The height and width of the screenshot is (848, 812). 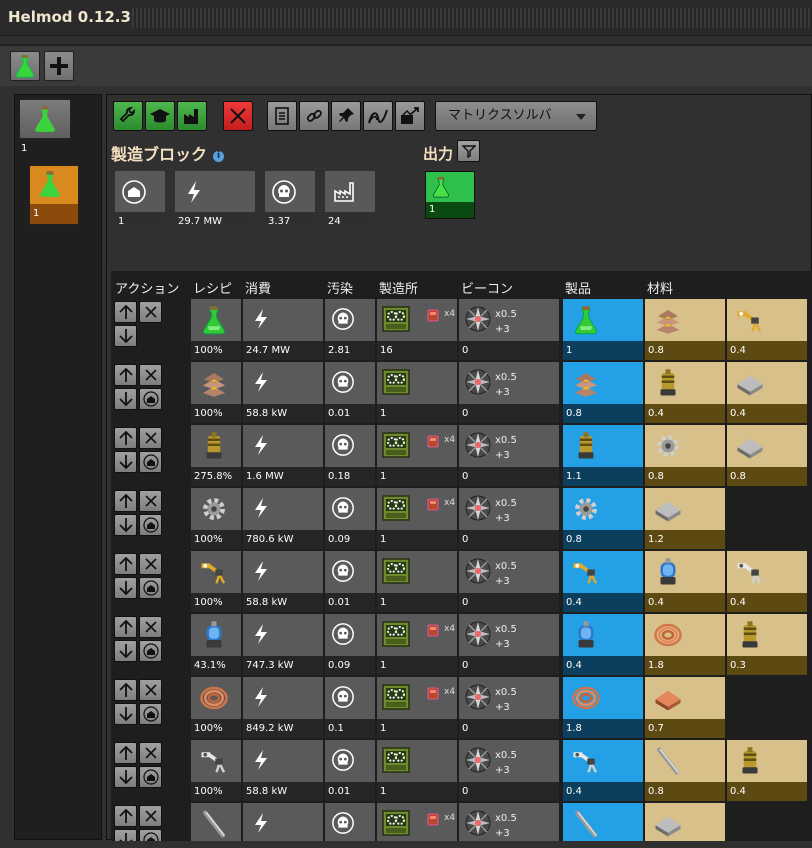 What do you see at coordinates (216, 455) in the screenshot?
I see `recipe-cell: 275.8%` at bounding box center [216, 455].